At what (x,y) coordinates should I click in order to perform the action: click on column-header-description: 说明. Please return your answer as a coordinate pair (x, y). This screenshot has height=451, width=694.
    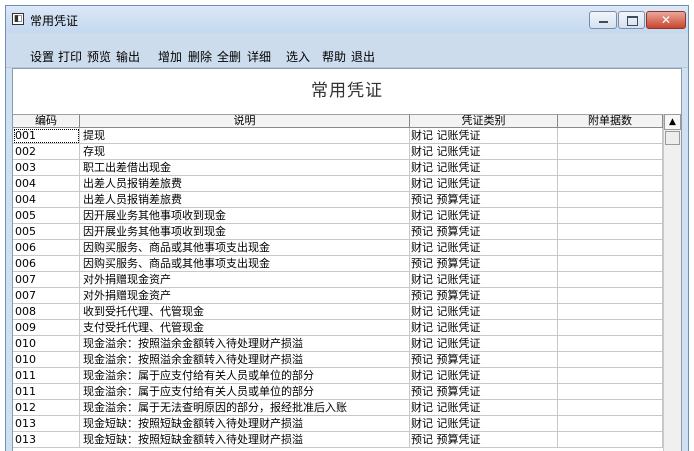
    Looking at the image, I should click on (245, 121).